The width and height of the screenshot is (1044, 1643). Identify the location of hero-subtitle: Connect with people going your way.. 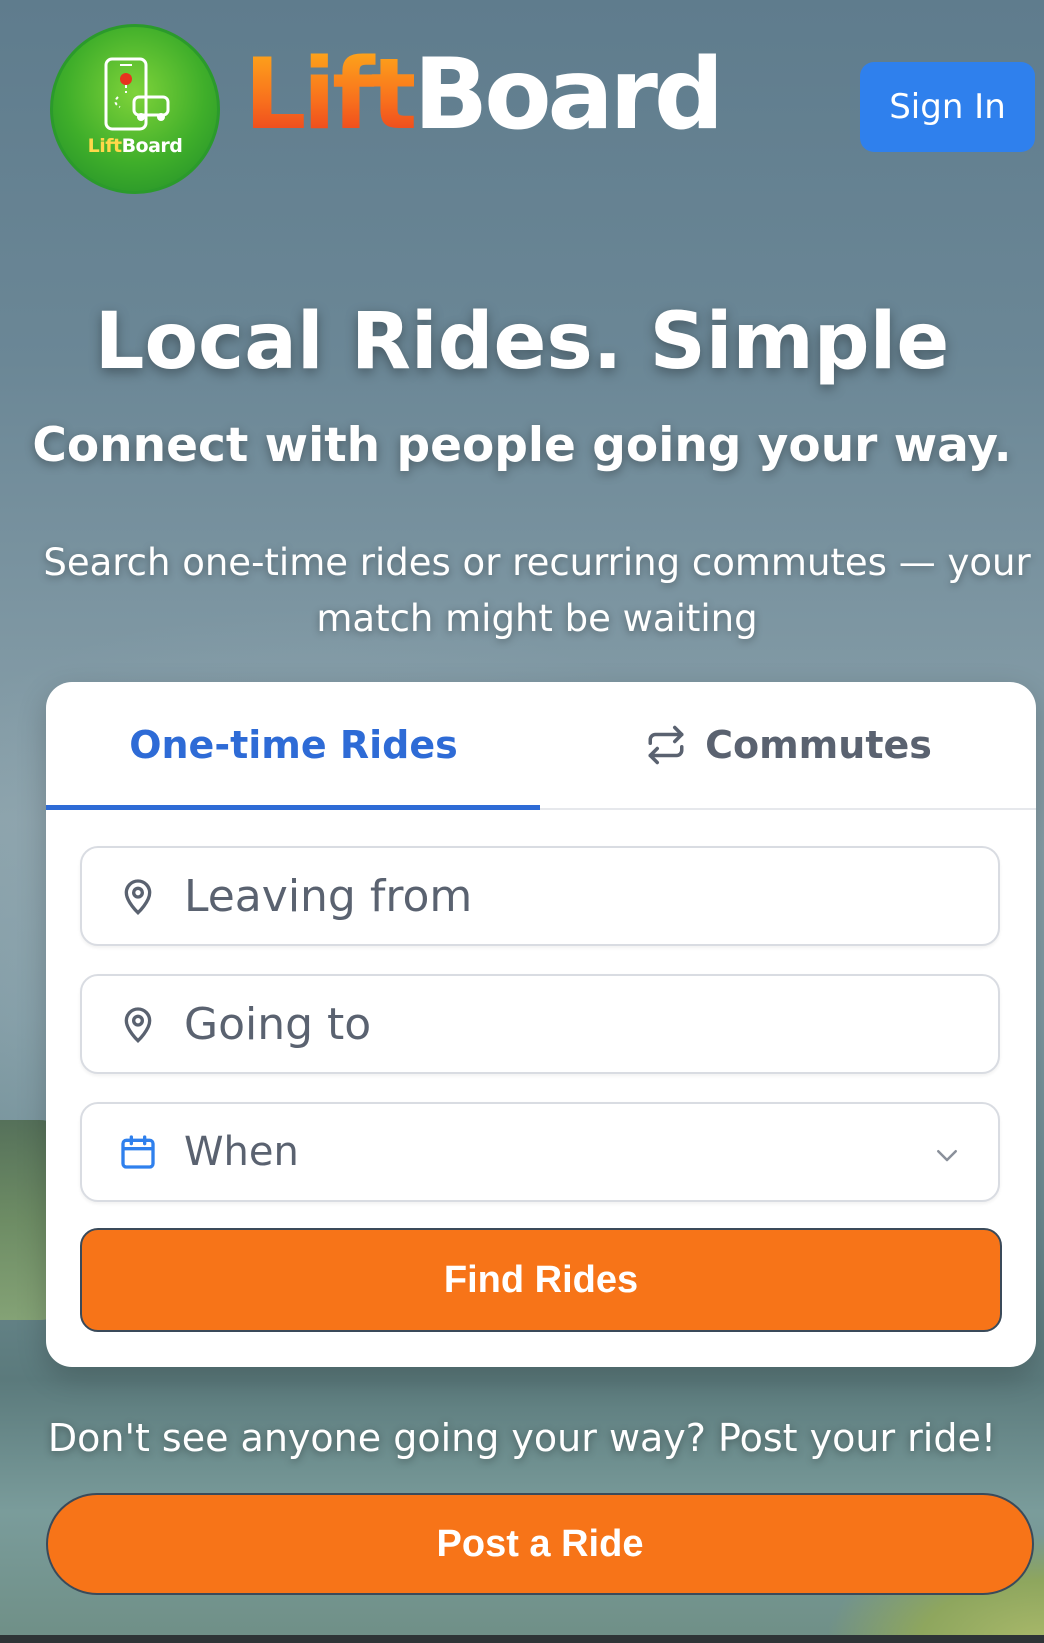
(522, 445).